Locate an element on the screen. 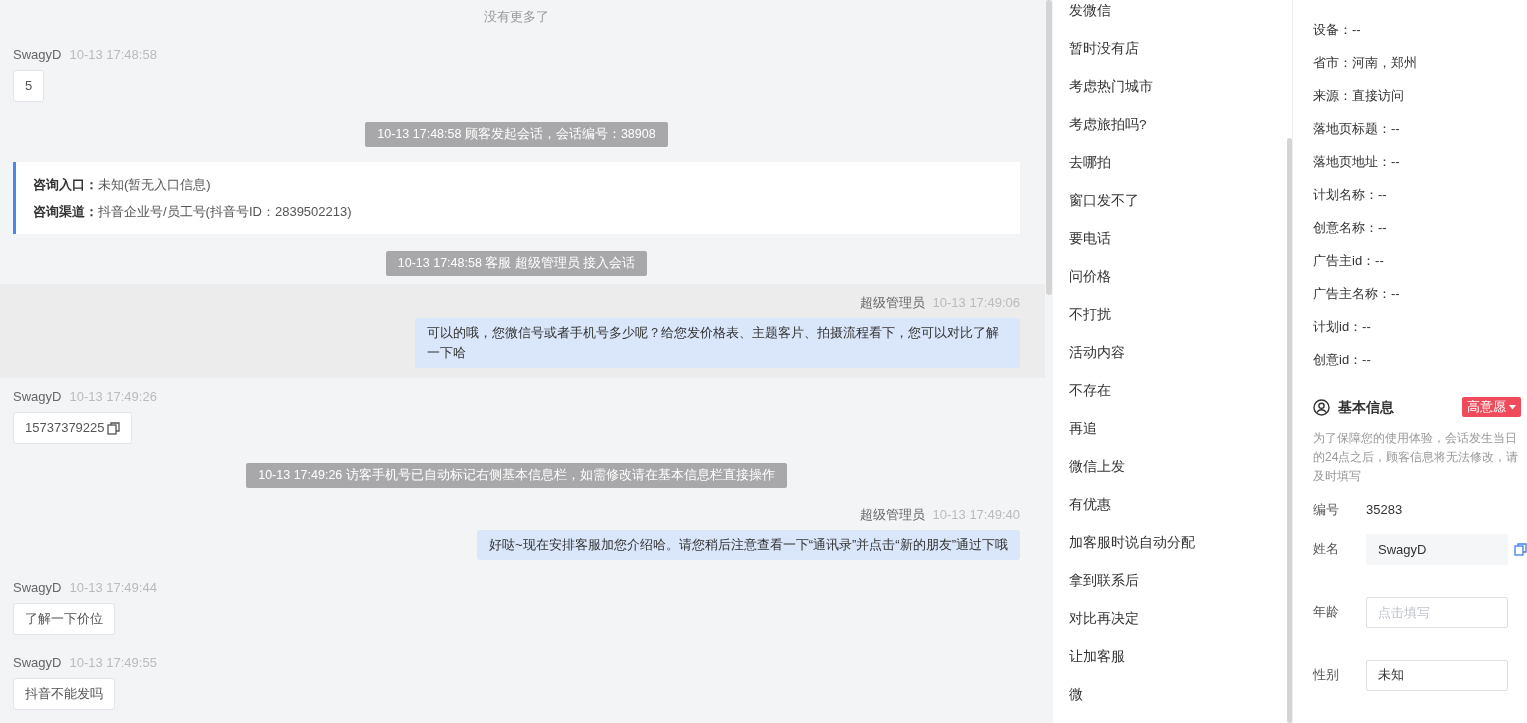 The image size is (1527, 723). info-line: 广告主id：-- is located at coordinates (1349, 261).